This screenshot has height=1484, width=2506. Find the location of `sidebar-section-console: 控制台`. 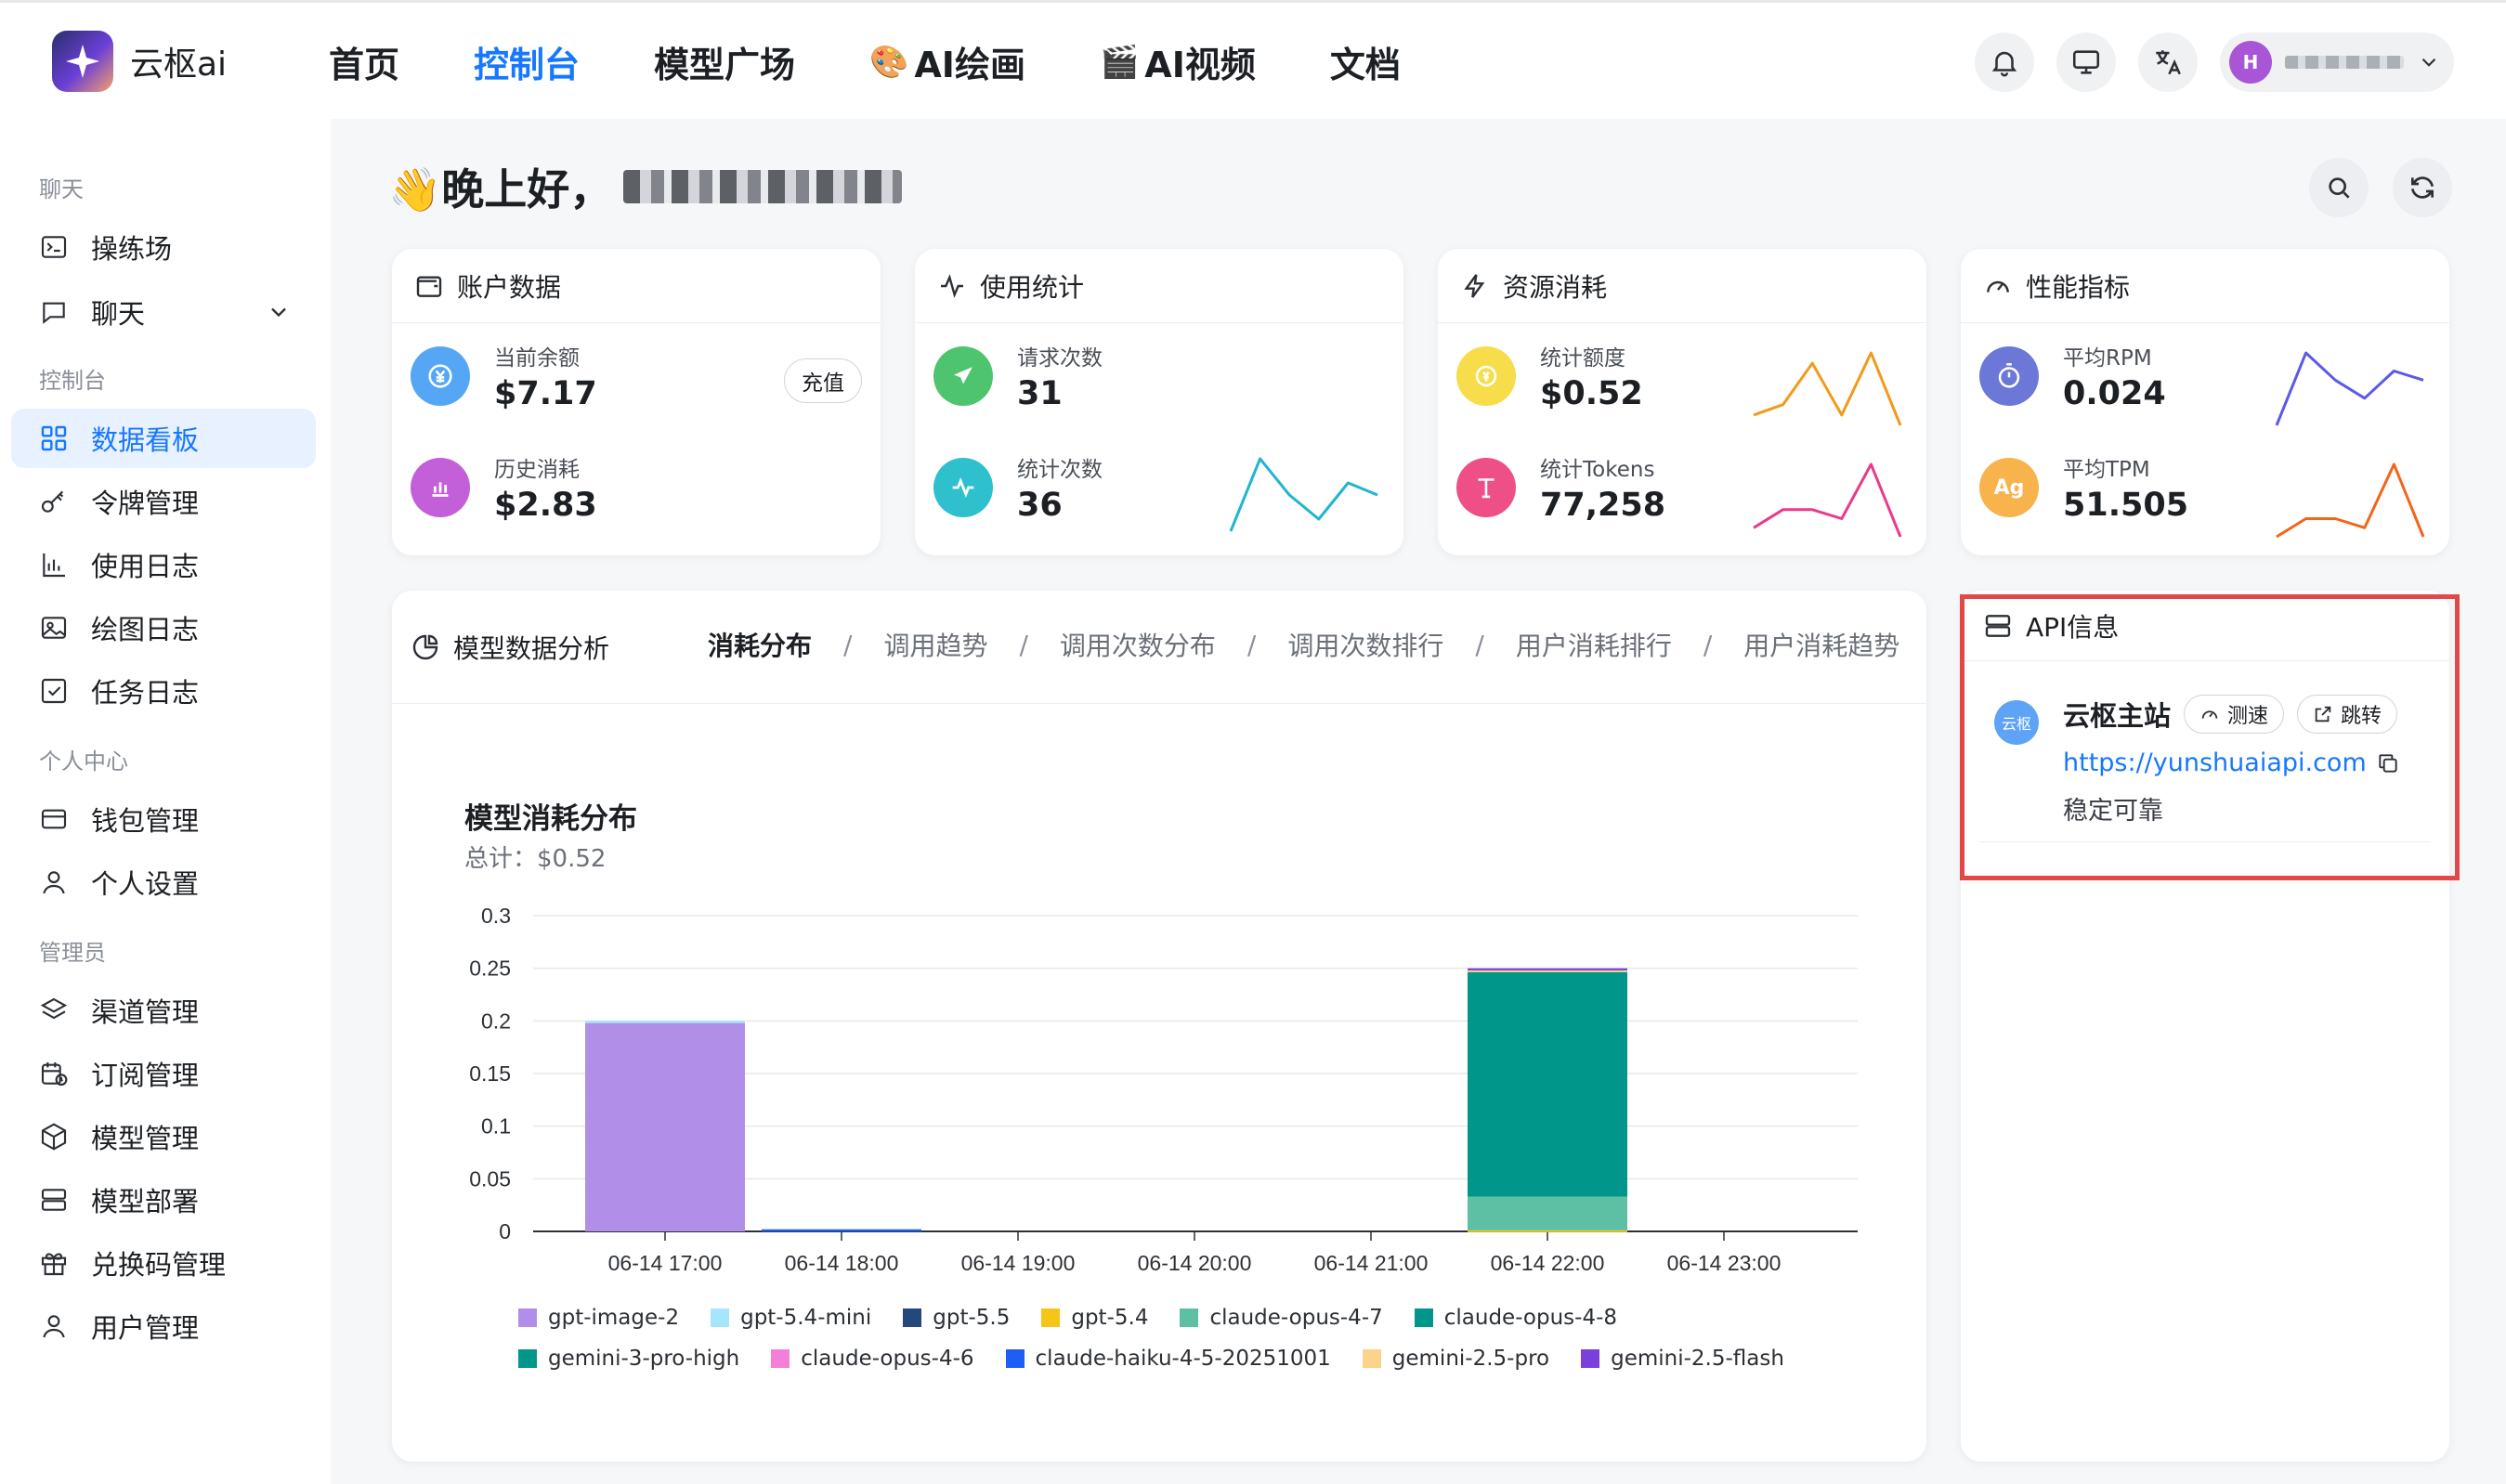

sidebar-section-console: 控制台 is located at coordinates (73, 381).